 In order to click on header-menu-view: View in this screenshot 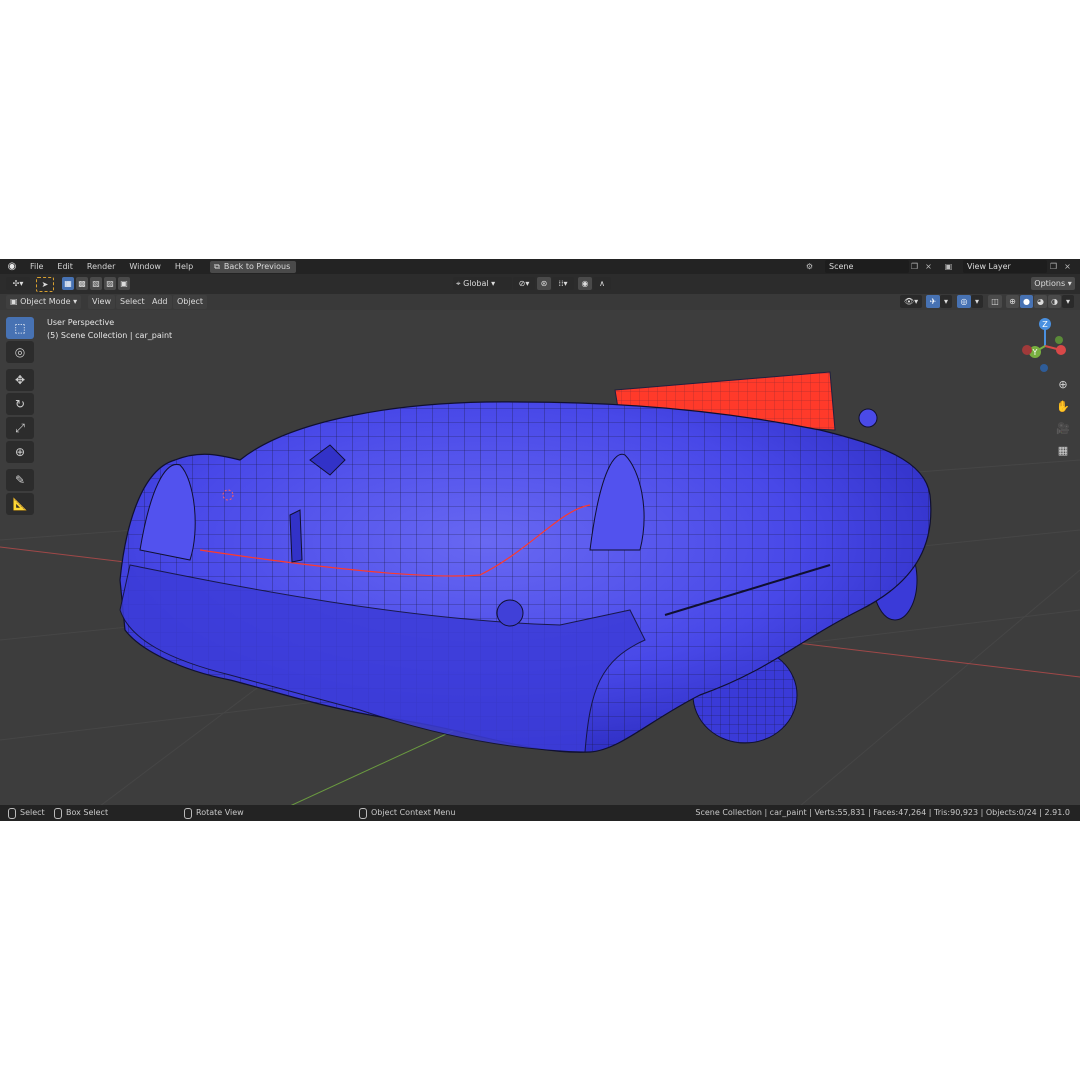, I will do `click(101, 302)`.